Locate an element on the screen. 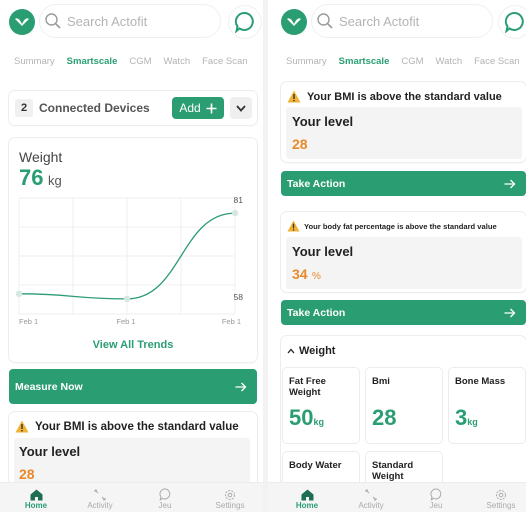 This screenshot has width=526, height=512. bmi-tile: Bmi 28 is located at coordinates (404, 405).